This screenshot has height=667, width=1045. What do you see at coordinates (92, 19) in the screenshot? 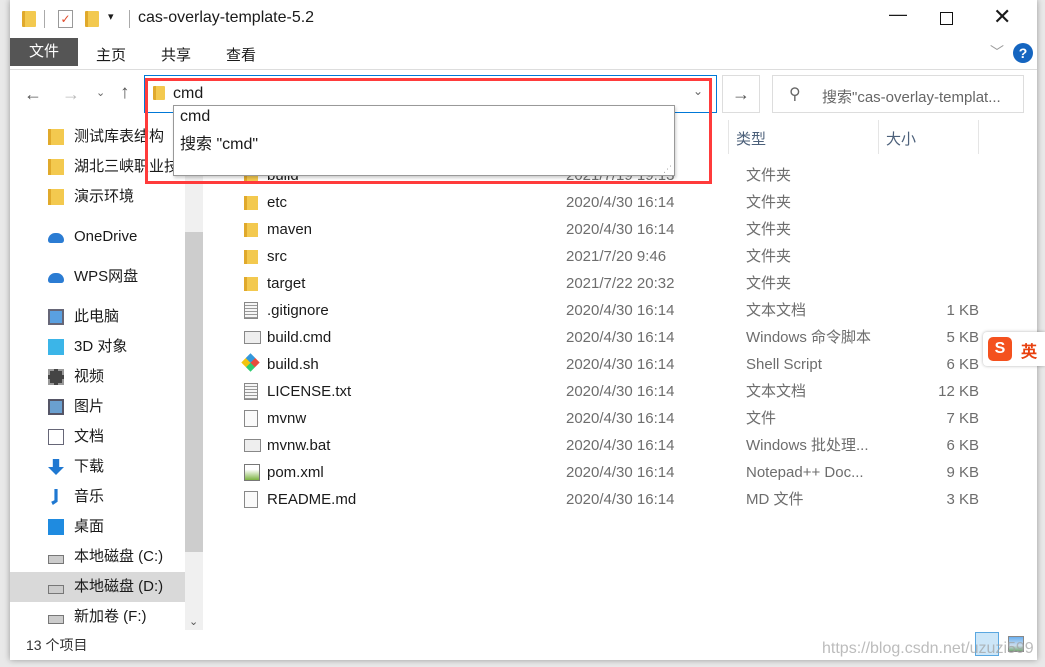
I see `new-folder-icon` at bounding box center [92, 19].